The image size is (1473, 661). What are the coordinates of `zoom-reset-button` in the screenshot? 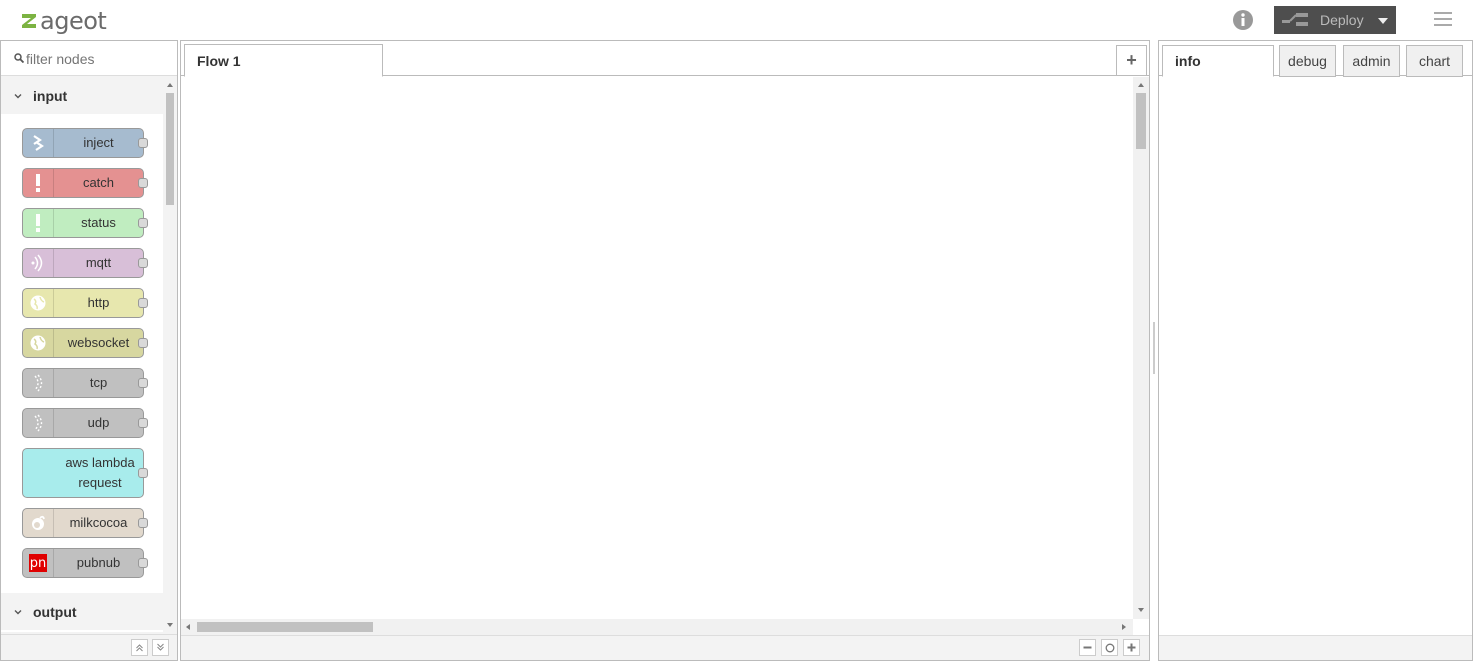 It's located at (1109, 647).